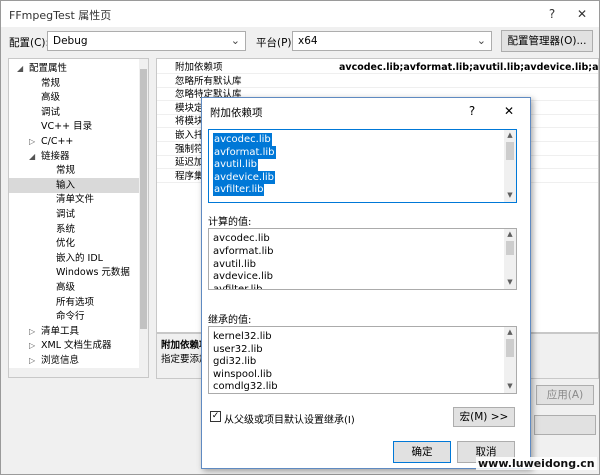 The width and height of the screenshot is (600, 475). What do you see at coordinates (75, 141) in the screenshot?
I see `tree-item: ▷ C/C++` at bounding box center [75, 141].